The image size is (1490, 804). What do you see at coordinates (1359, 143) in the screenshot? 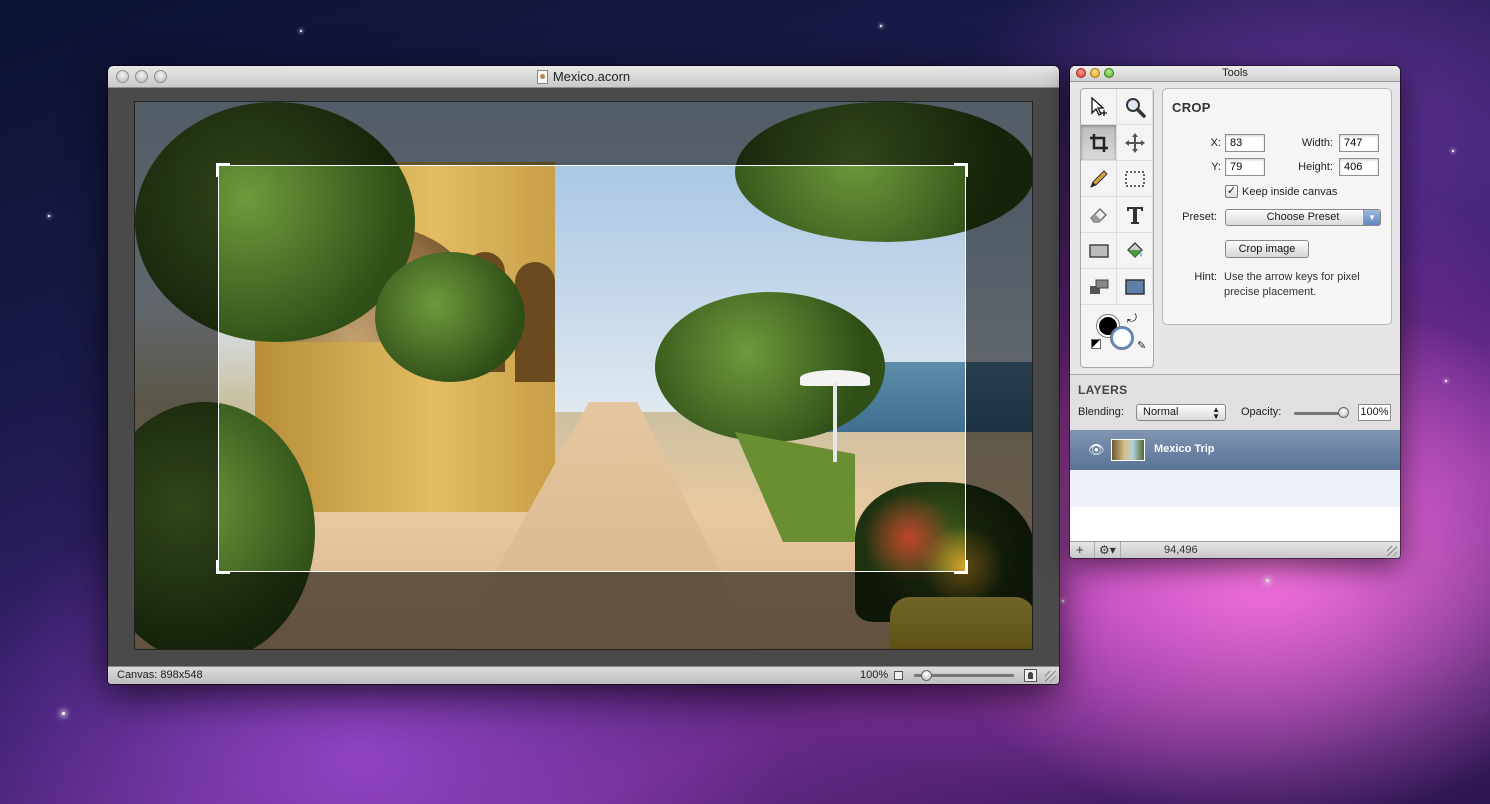
I see `width-field` at bounding box center [1359, 143].